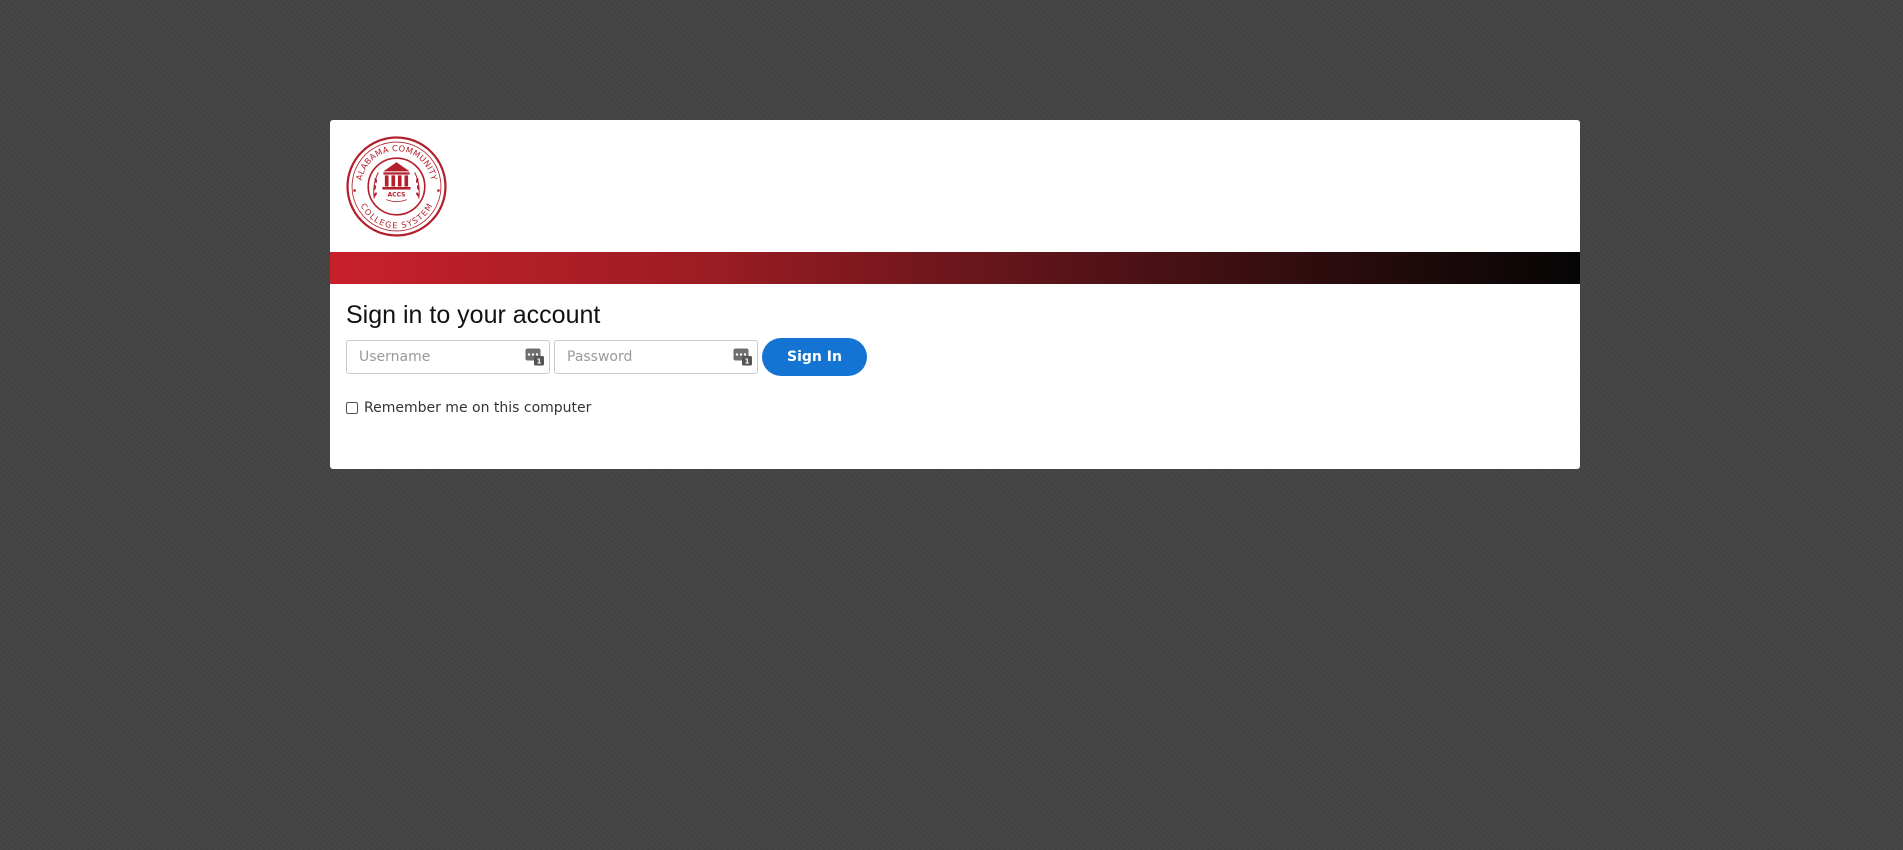 This screenshot has width=1903, height=850. I want to click on remember-me-label: Remember me on this computer, so click(478, 408).